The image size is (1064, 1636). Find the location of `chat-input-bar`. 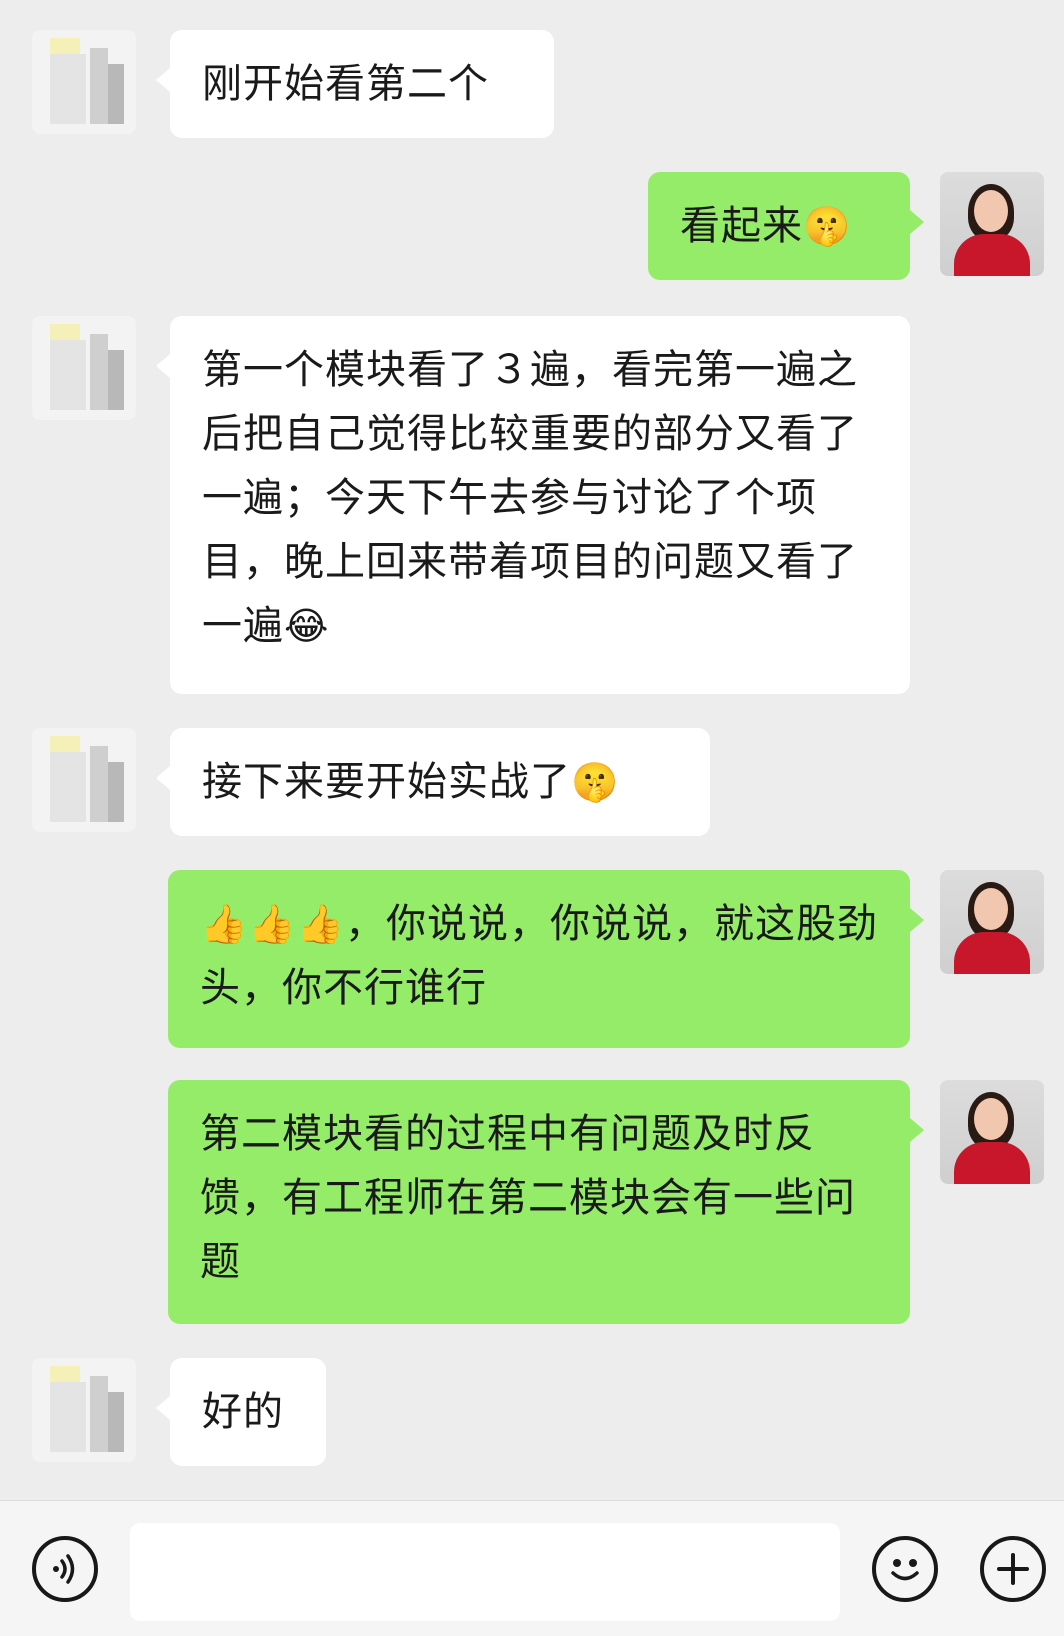

chat-input-bar is located at coordinates (532, 1568).